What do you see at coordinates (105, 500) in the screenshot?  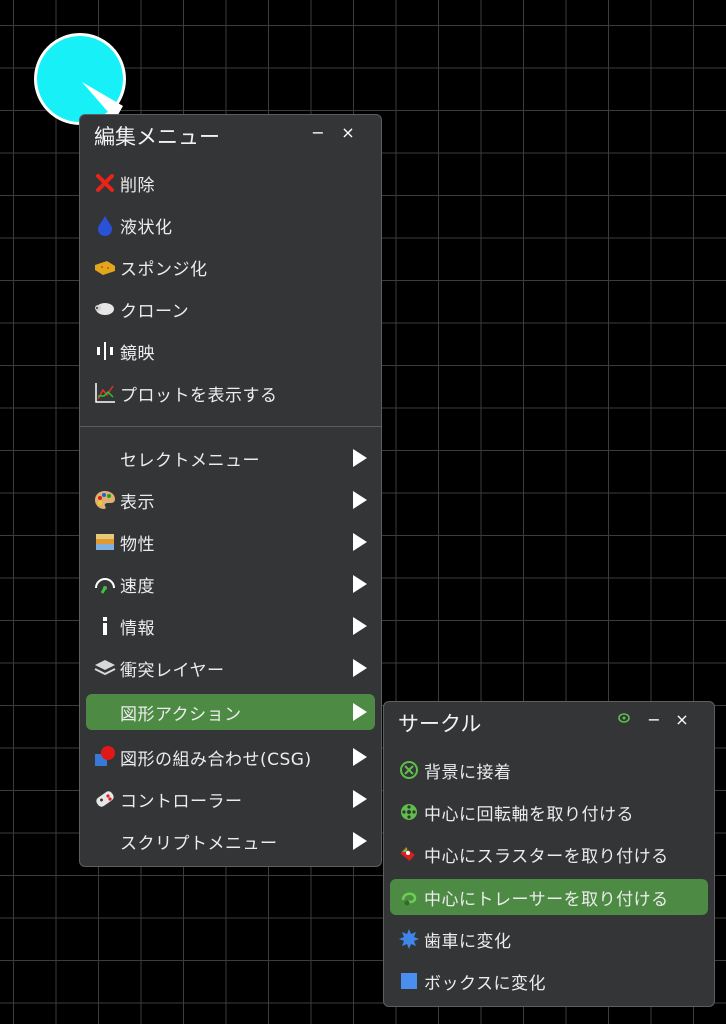 I see `palette-icon` at bounding box center [105, 500].